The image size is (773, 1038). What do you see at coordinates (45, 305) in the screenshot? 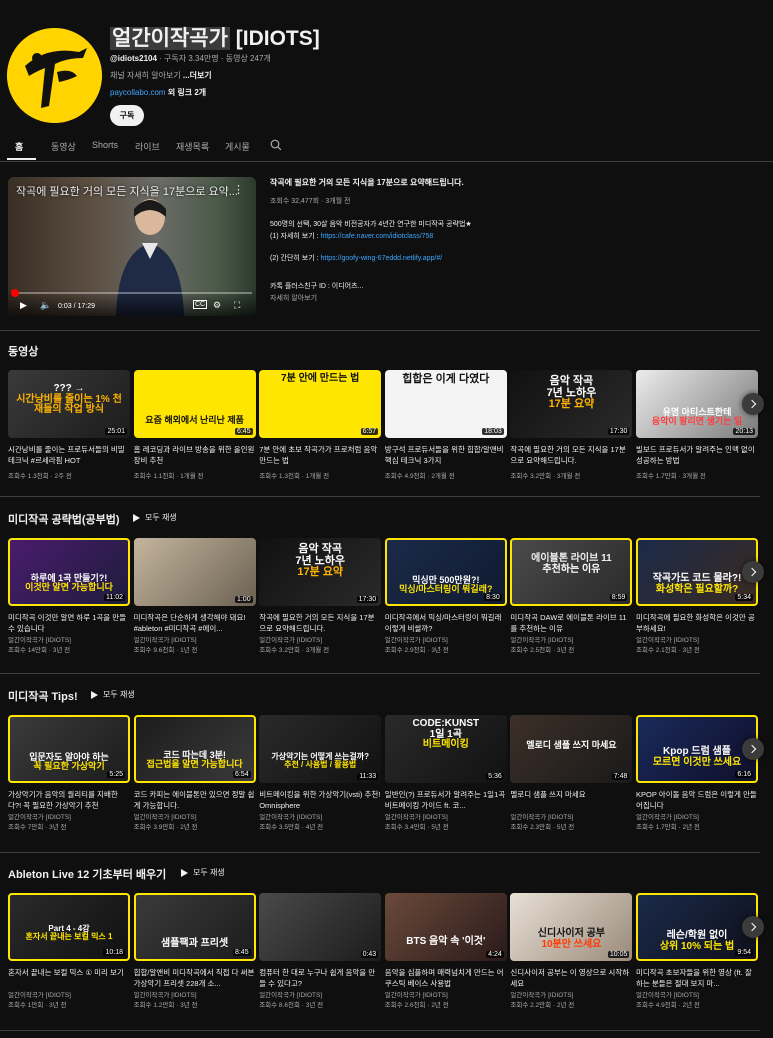
I see `volume-icon: 🔈` at bounding box center [45, 305].